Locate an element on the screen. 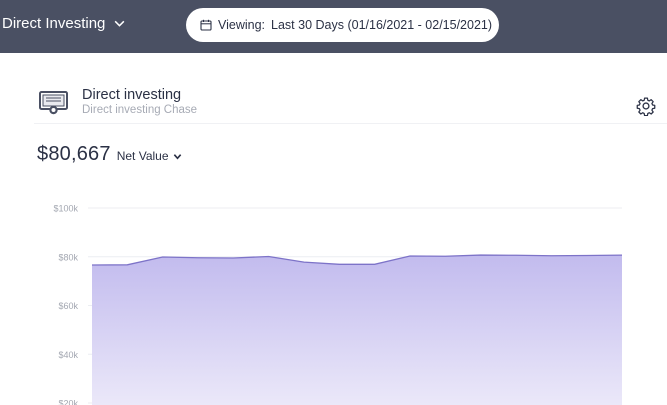 This screenshot has height=405, width=667. card-header: Direct investing Direct investing Chase is located at coordinates (117, 102).